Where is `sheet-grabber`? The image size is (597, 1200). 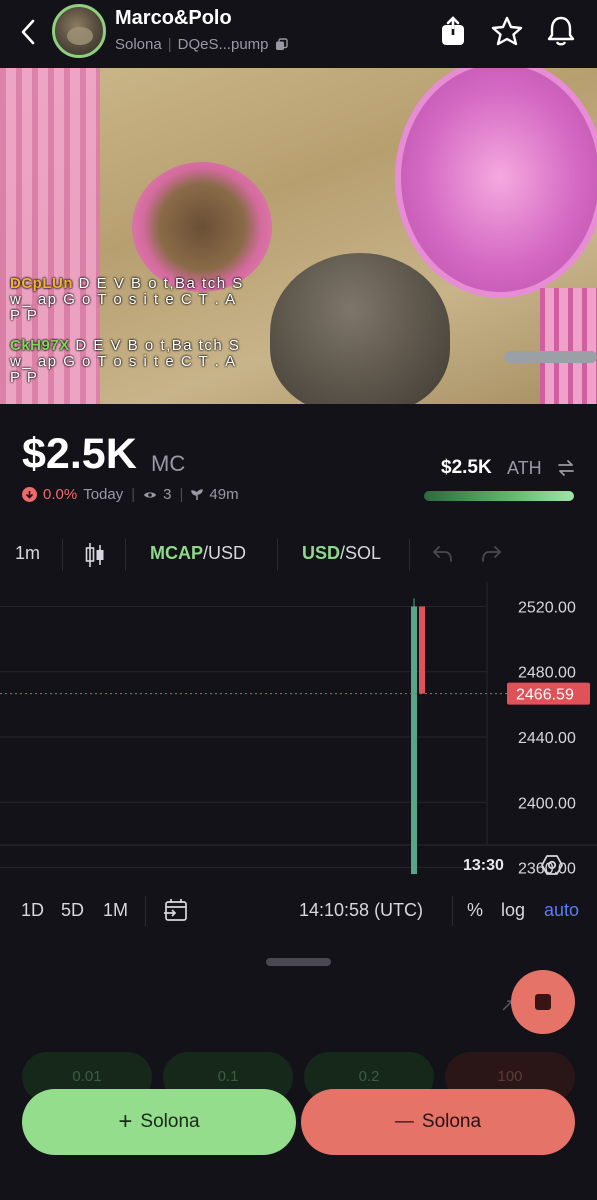 sheet-grabber is located at coordinates (298, 962).